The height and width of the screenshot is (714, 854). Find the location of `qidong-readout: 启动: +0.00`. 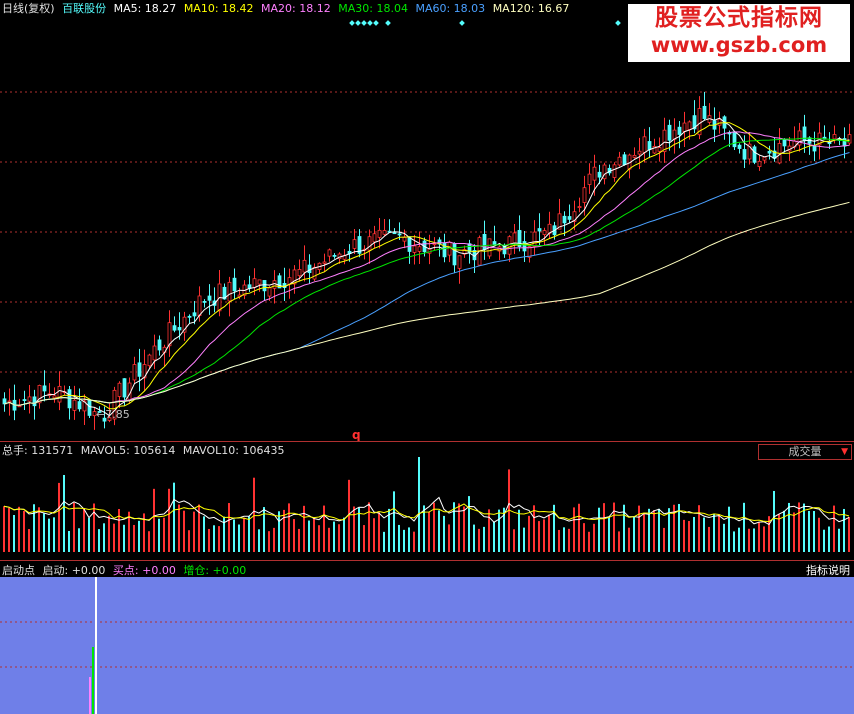

qidong-readout: 启动: +0.00 is located at coordinates (74, 570).